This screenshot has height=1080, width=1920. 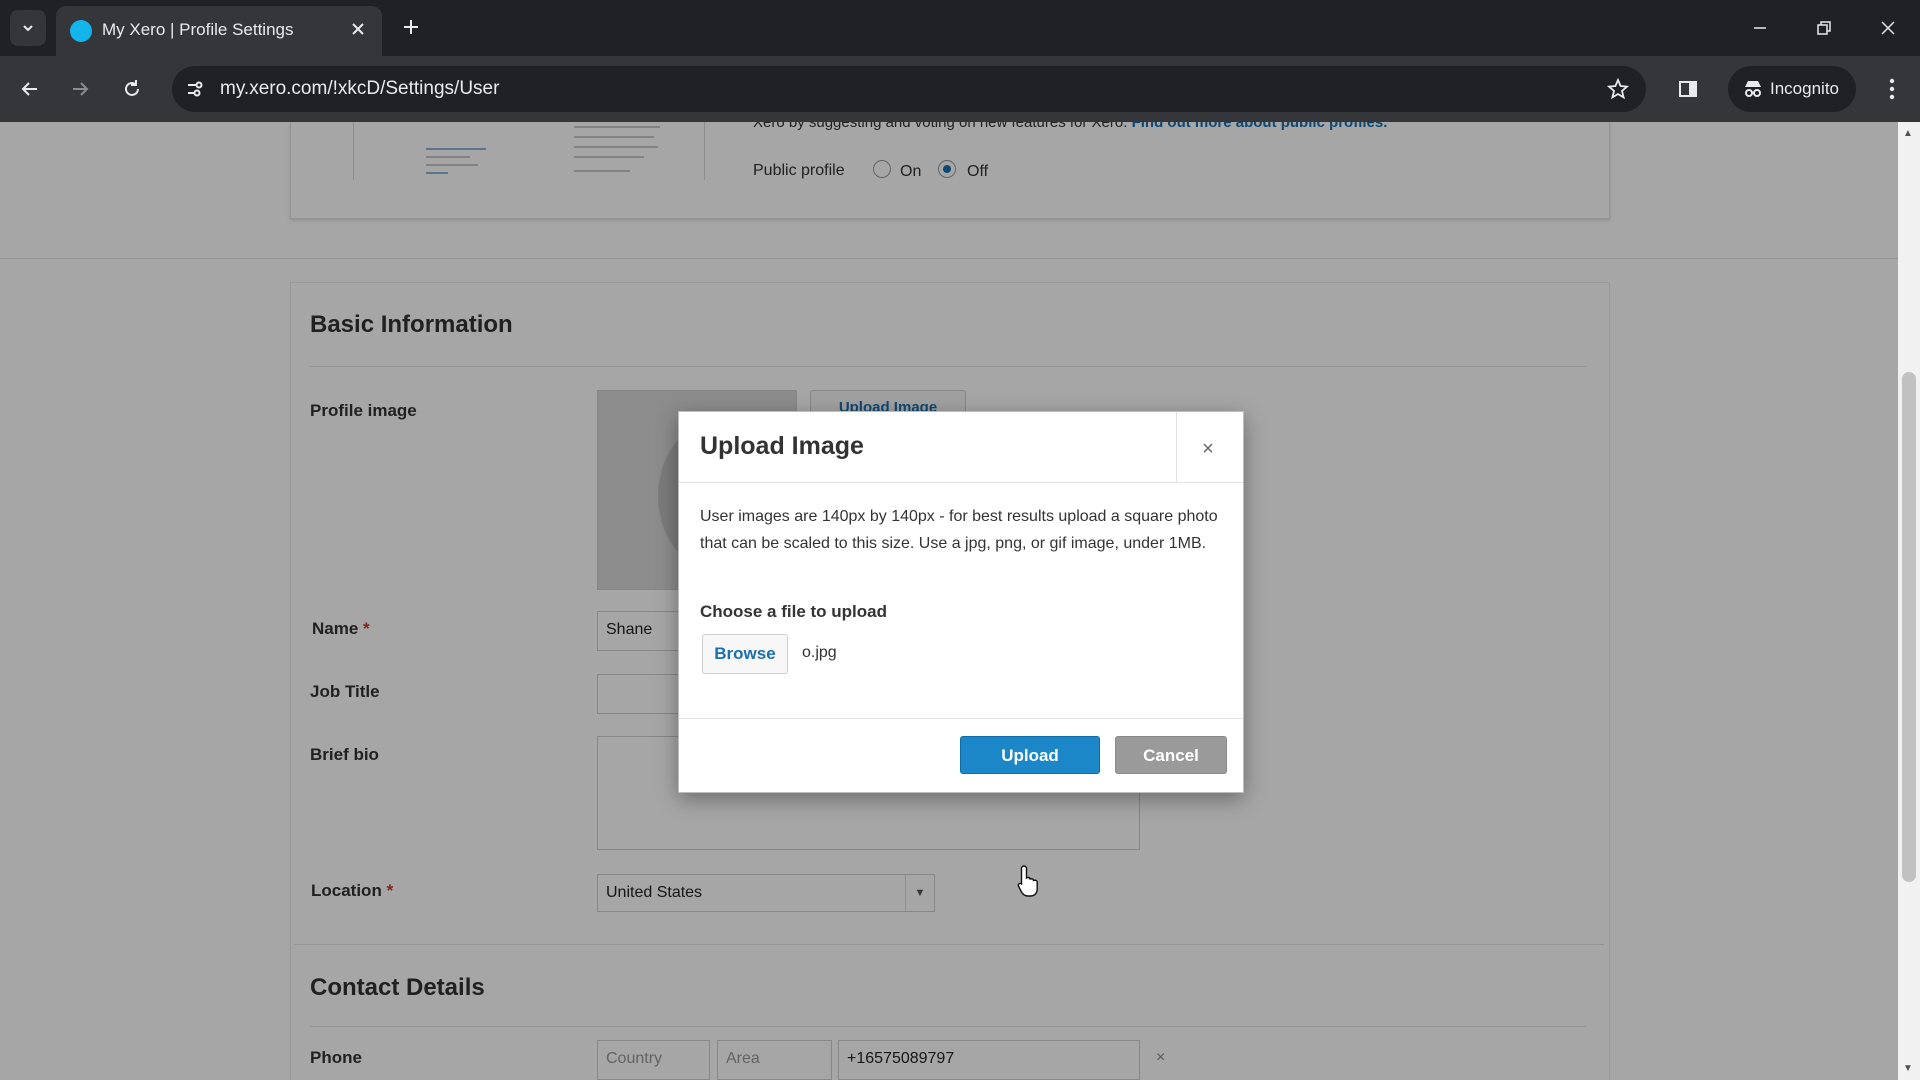 I want to click on plus-icon, so click(x=411, y=27).